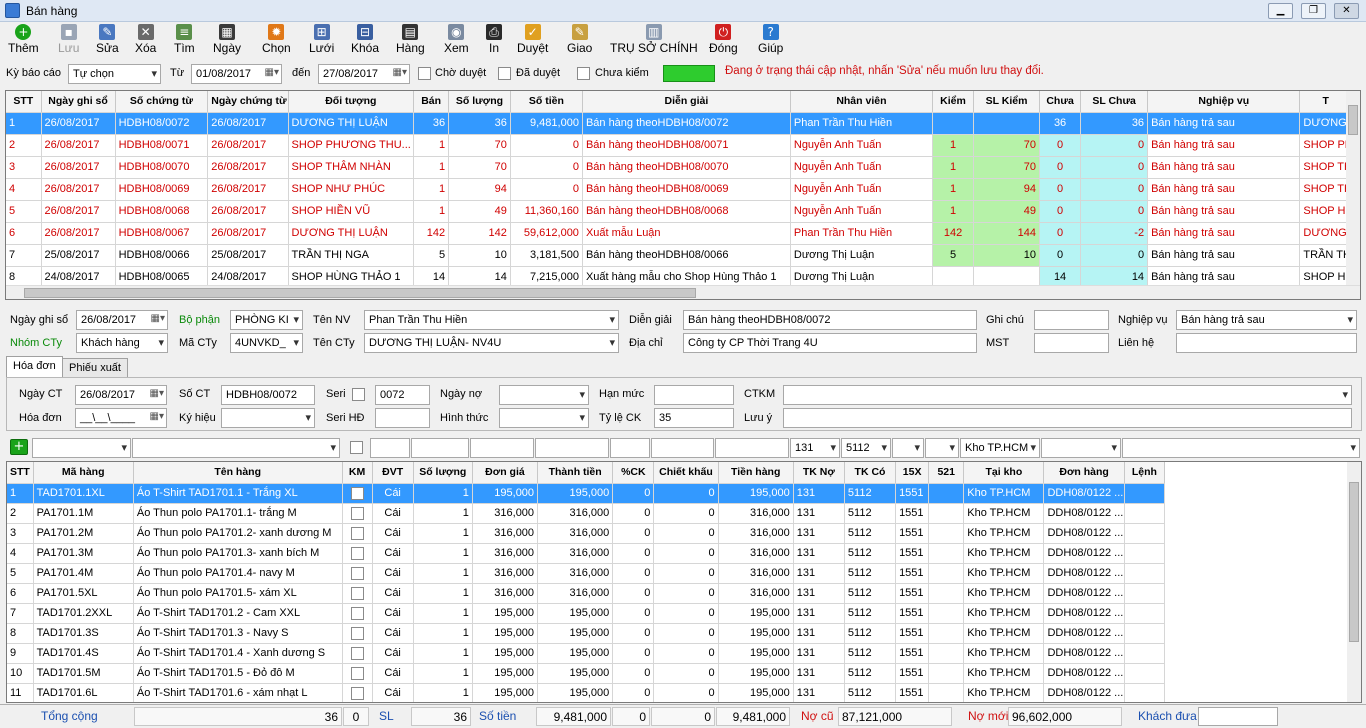 This screenshot has width=1366, height=728. I want to click on detail-col-header: Mã hàng, so click(83, 473).